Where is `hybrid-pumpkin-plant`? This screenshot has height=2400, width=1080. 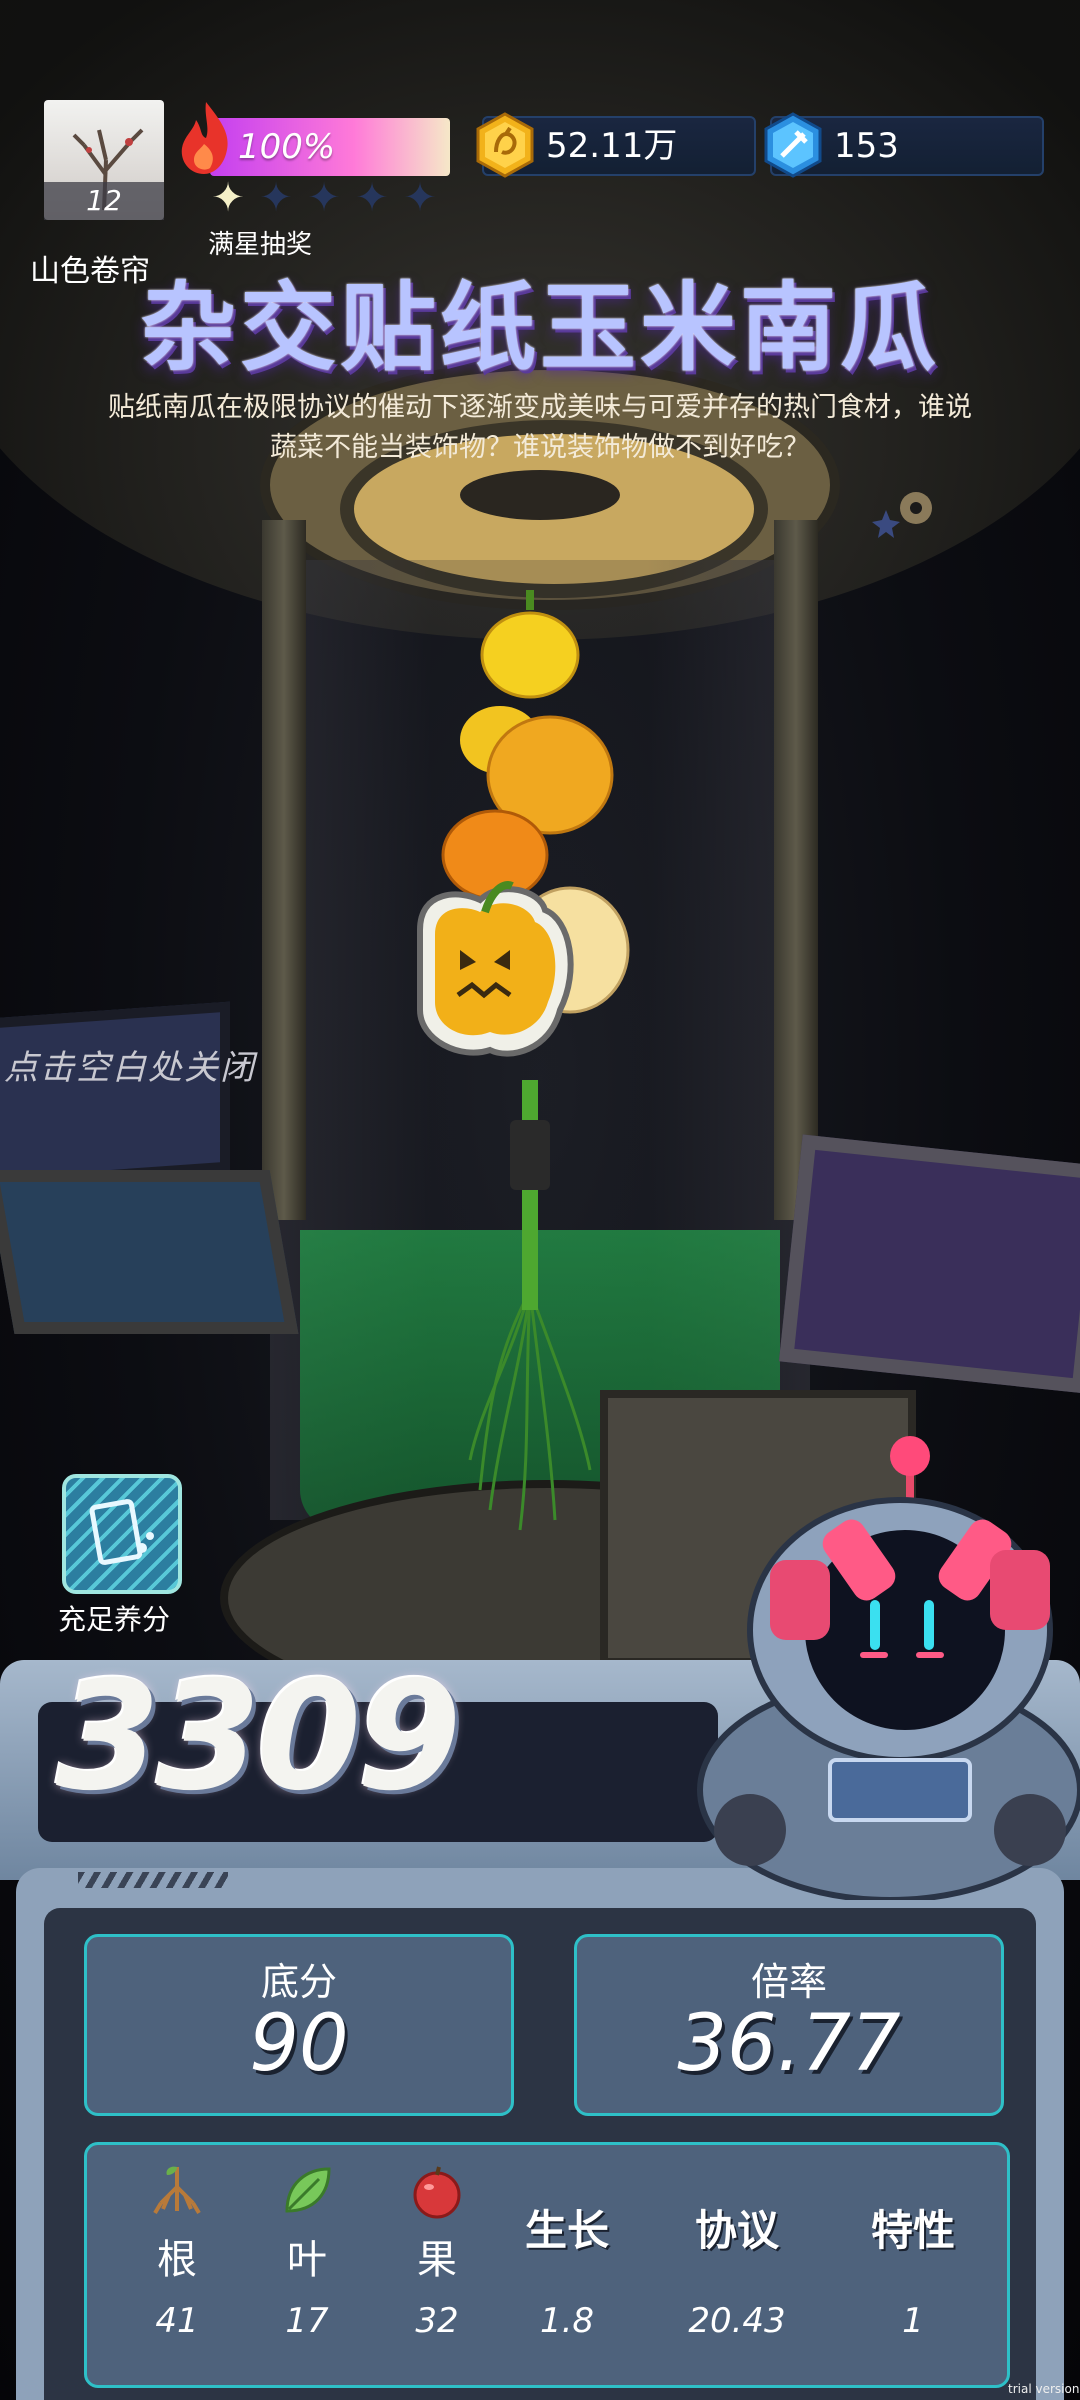
hybrid-pumpkin-plant is located at coordinates (523, 1060).